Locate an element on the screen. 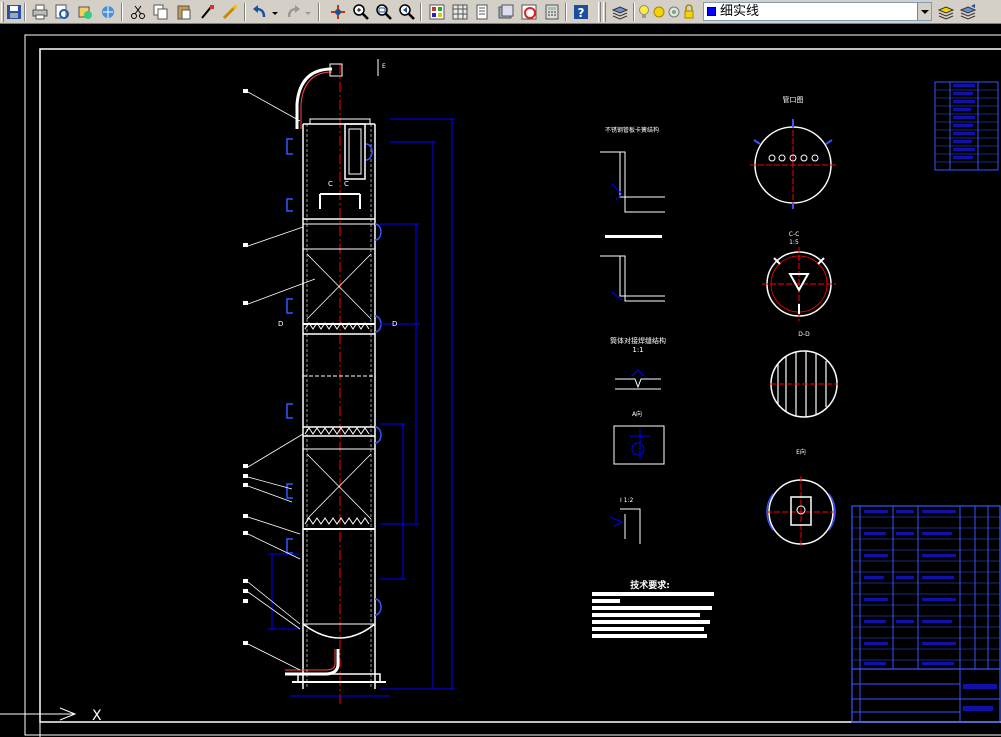 The image size is (1001, 737). section-mark-c-right: C is located at coordinates (346, 184).